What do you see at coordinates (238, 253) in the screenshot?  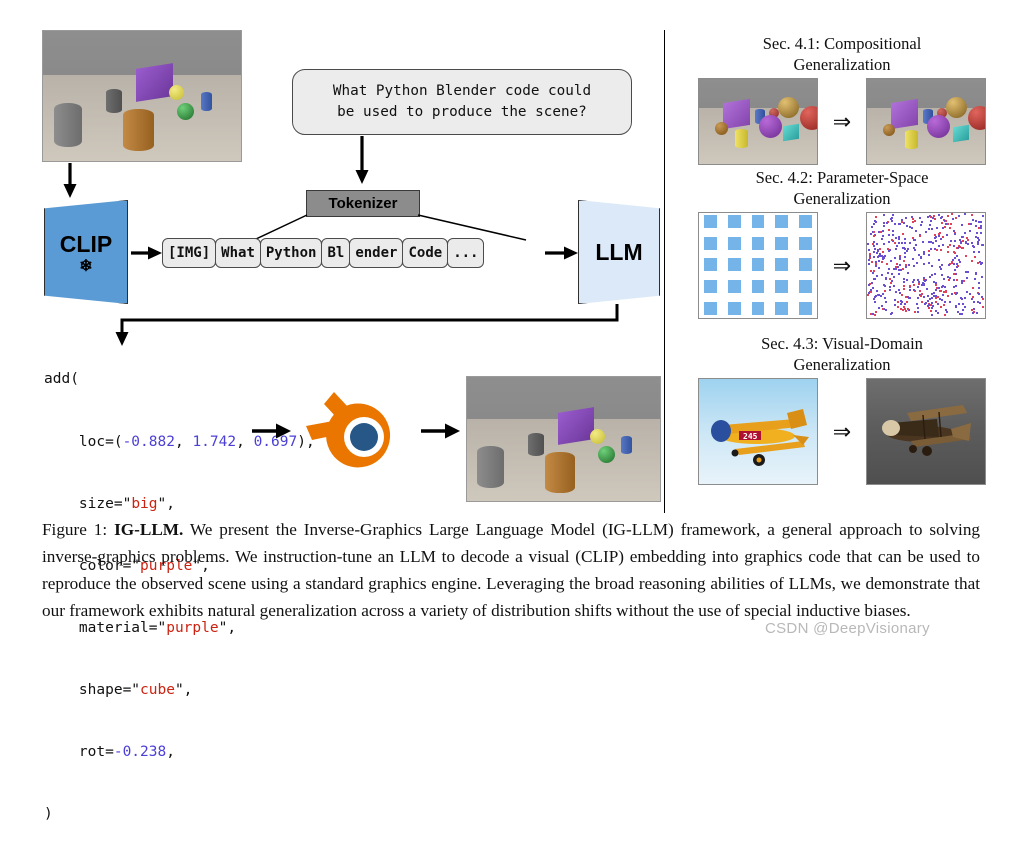 I see `token-item: What` at bounding box center [238, 253].